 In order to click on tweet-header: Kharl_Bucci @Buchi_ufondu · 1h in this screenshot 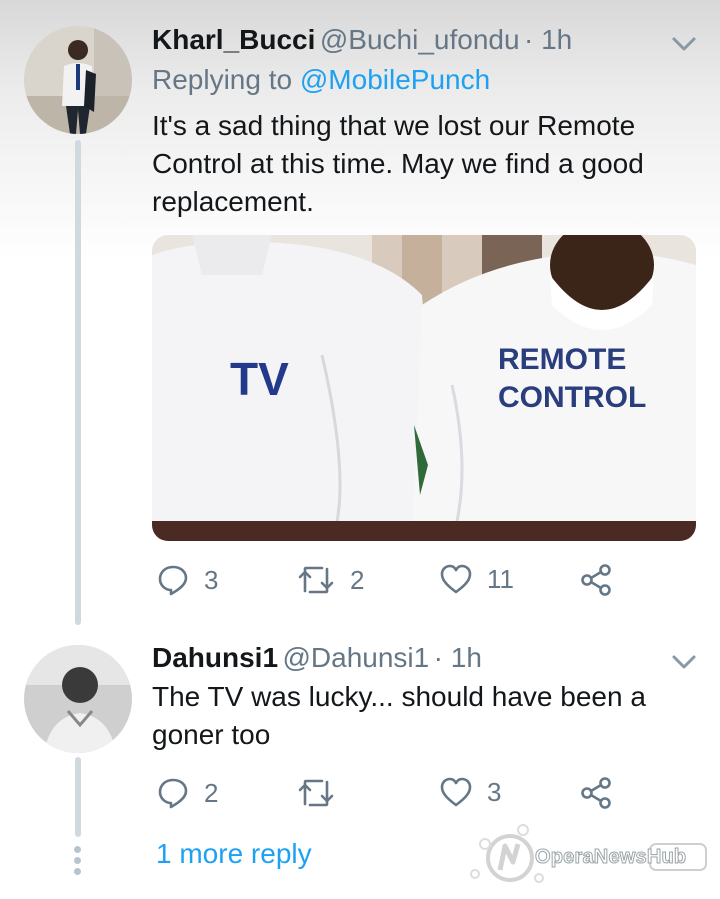, I will do `click(362, 40)`.